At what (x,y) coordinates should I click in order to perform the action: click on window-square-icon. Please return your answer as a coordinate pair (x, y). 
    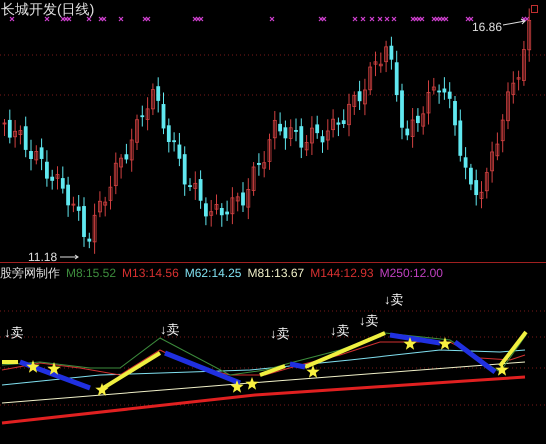
    Looking at the image, I should click on (534, 9).